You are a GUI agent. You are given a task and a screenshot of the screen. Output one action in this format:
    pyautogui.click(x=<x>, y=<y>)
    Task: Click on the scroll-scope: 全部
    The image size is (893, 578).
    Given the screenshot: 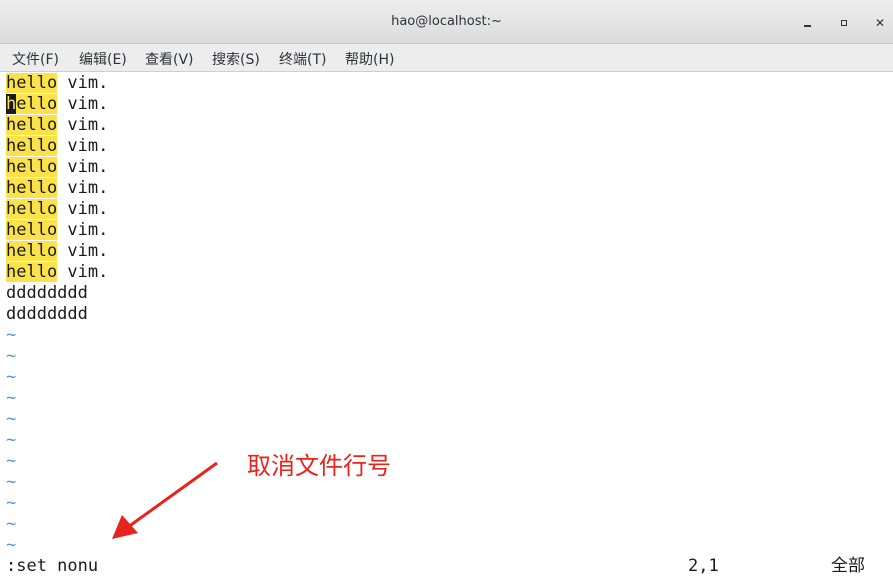 What is the action you would take?
    pyautogui.click(x=848, y=566)
    